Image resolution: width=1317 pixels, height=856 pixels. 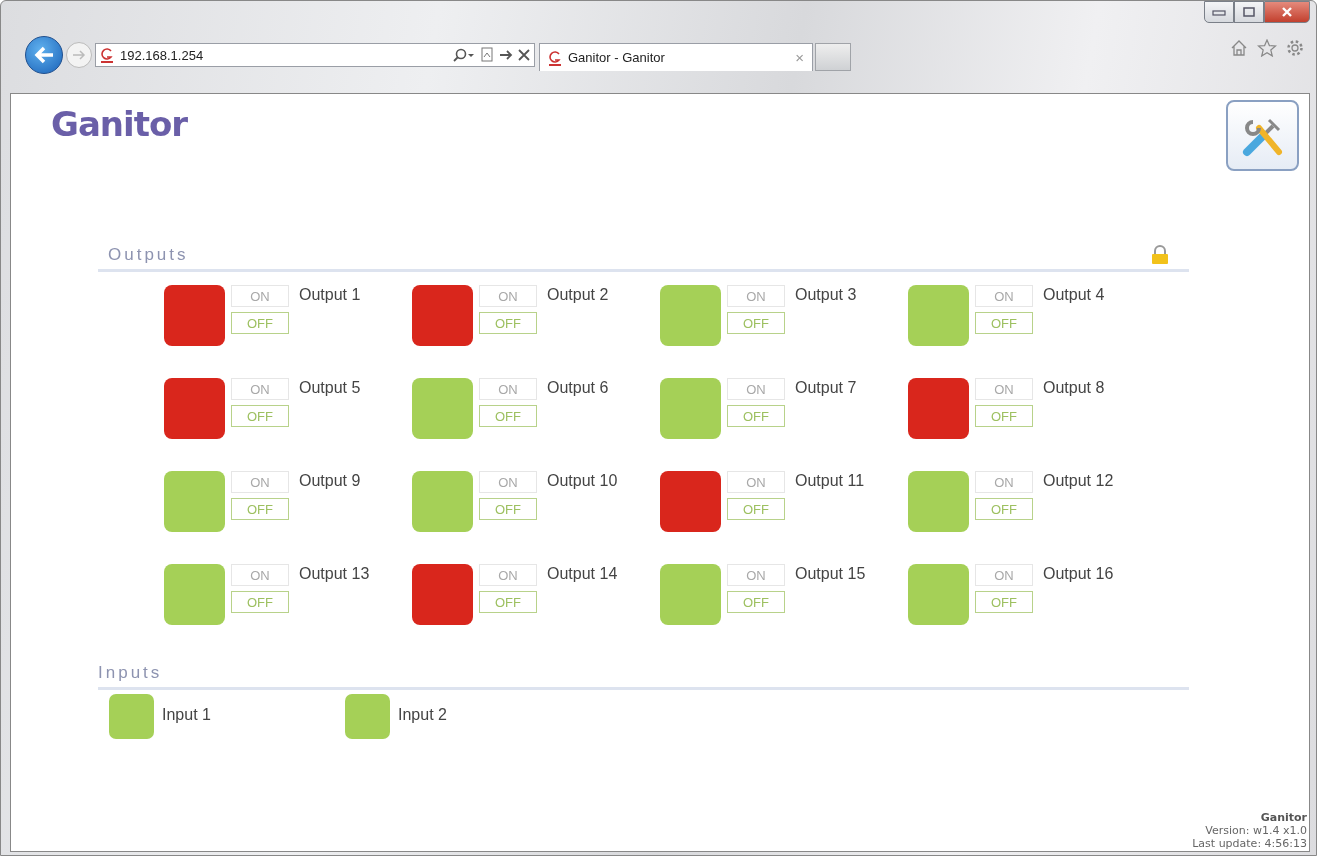 I want to click on output-label: Output 1, so click(x=330, y=295).